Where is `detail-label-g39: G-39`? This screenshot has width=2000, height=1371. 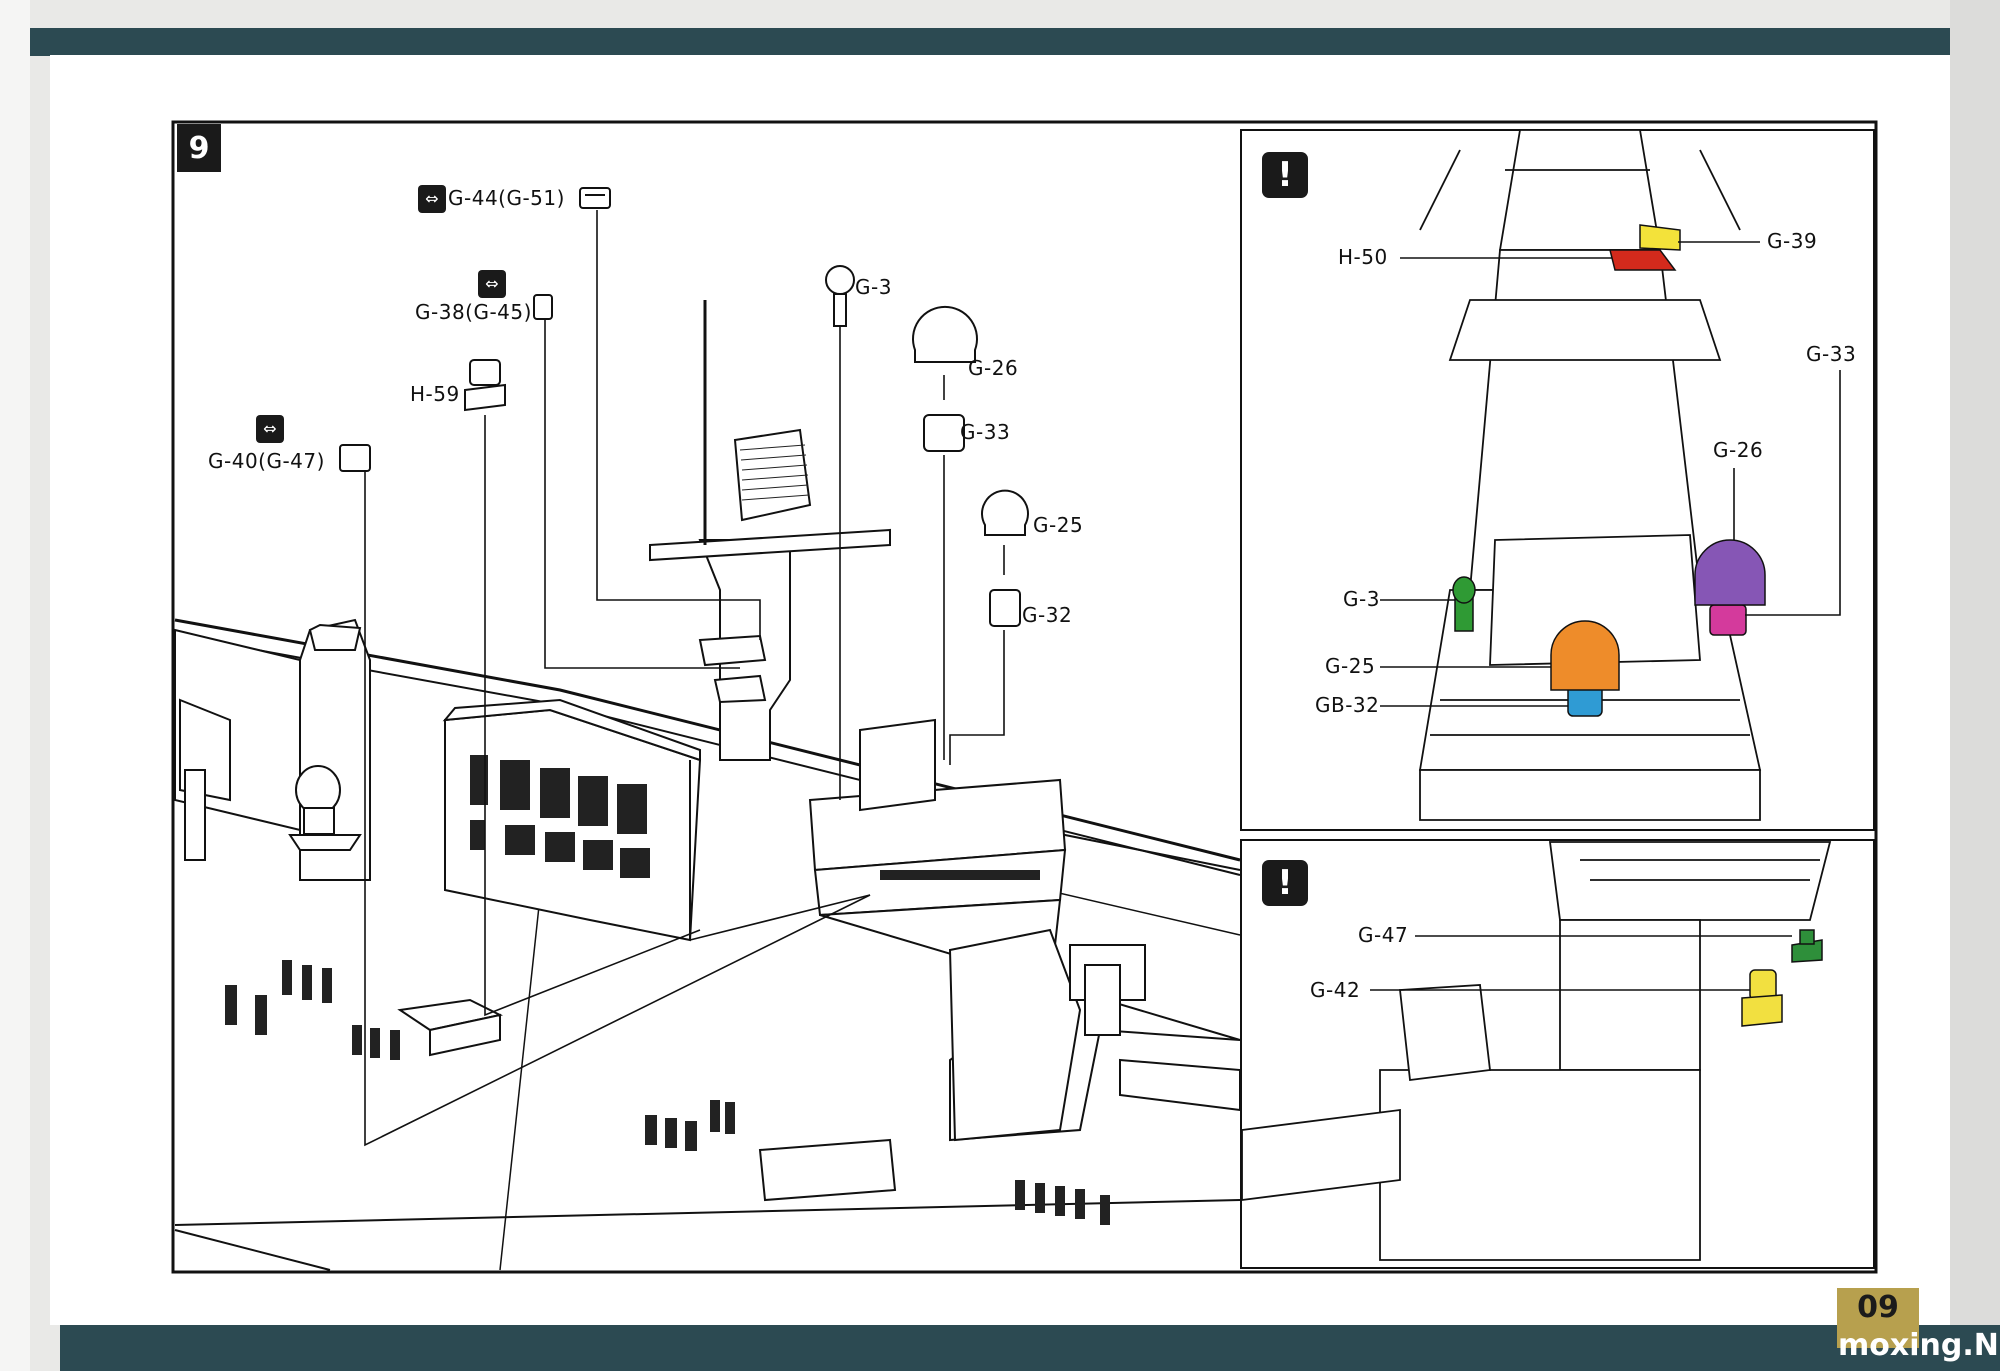 detail-label-g39: G-39 is located at coordinates (1792, 241).